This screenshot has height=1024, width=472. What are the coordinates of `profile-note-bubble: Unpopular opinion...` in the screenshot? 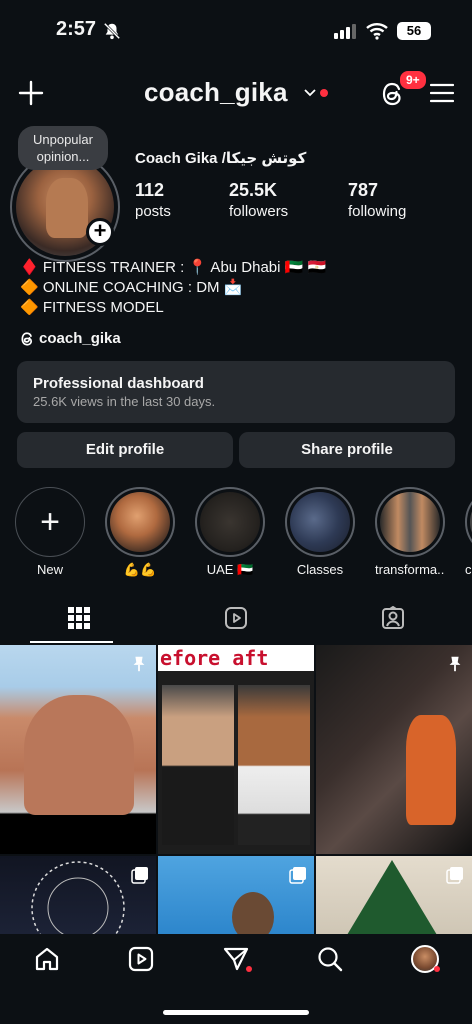 It's located at (63, 148).